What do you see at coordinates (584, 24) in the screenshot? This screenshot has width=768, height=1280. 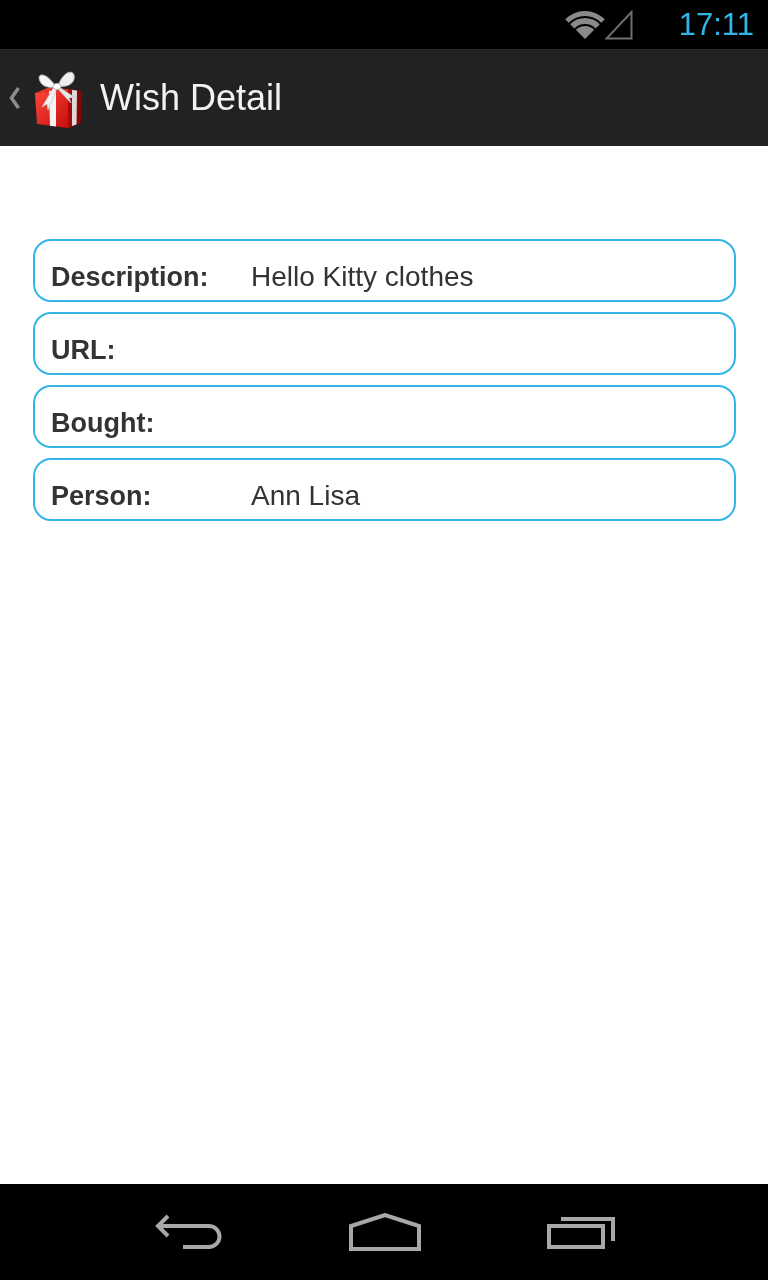 I see `wifi-signal-icon` at bounding box center [584, 24].